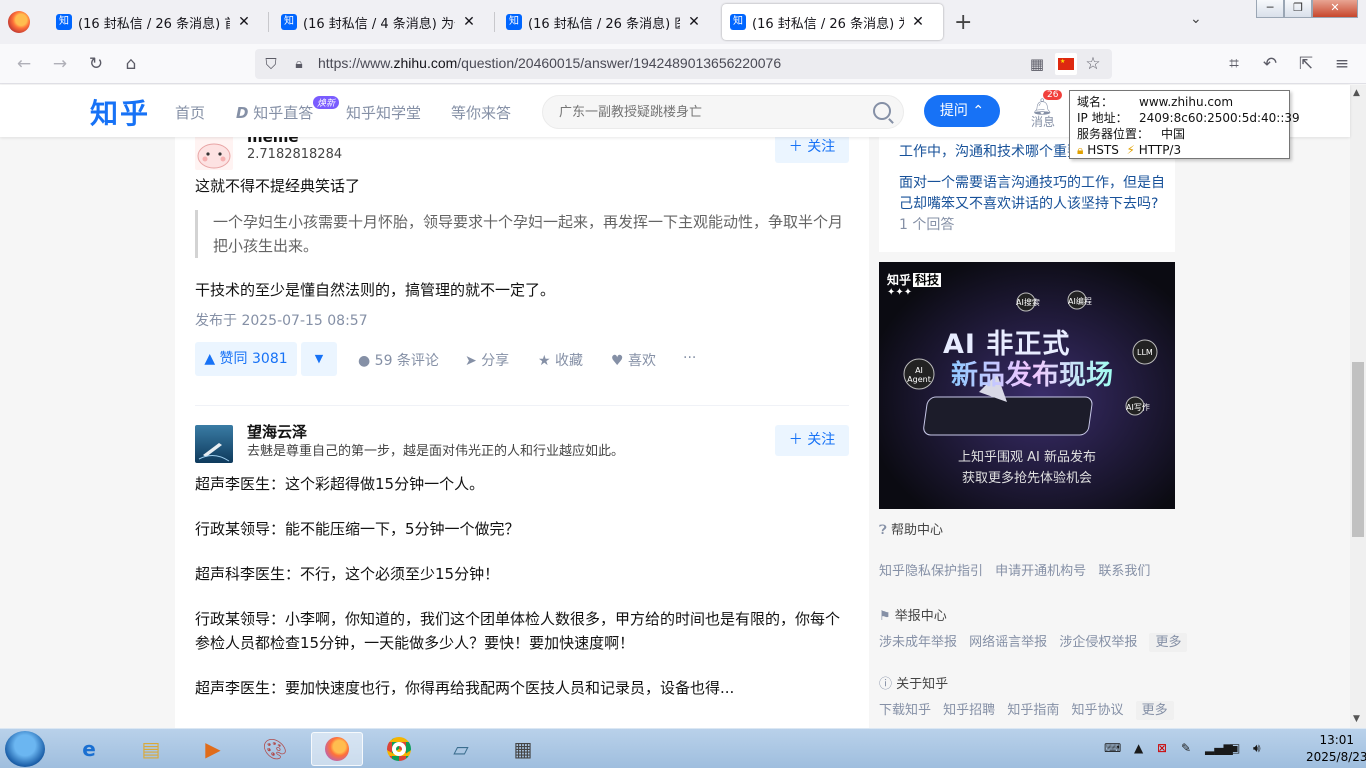 The height and width of the screenshot is (768, 1366). I want to click on tab-1: 知 (16 封私信 / 26 条消息) 首页 - 知乎 ✕, so click(154, 22).